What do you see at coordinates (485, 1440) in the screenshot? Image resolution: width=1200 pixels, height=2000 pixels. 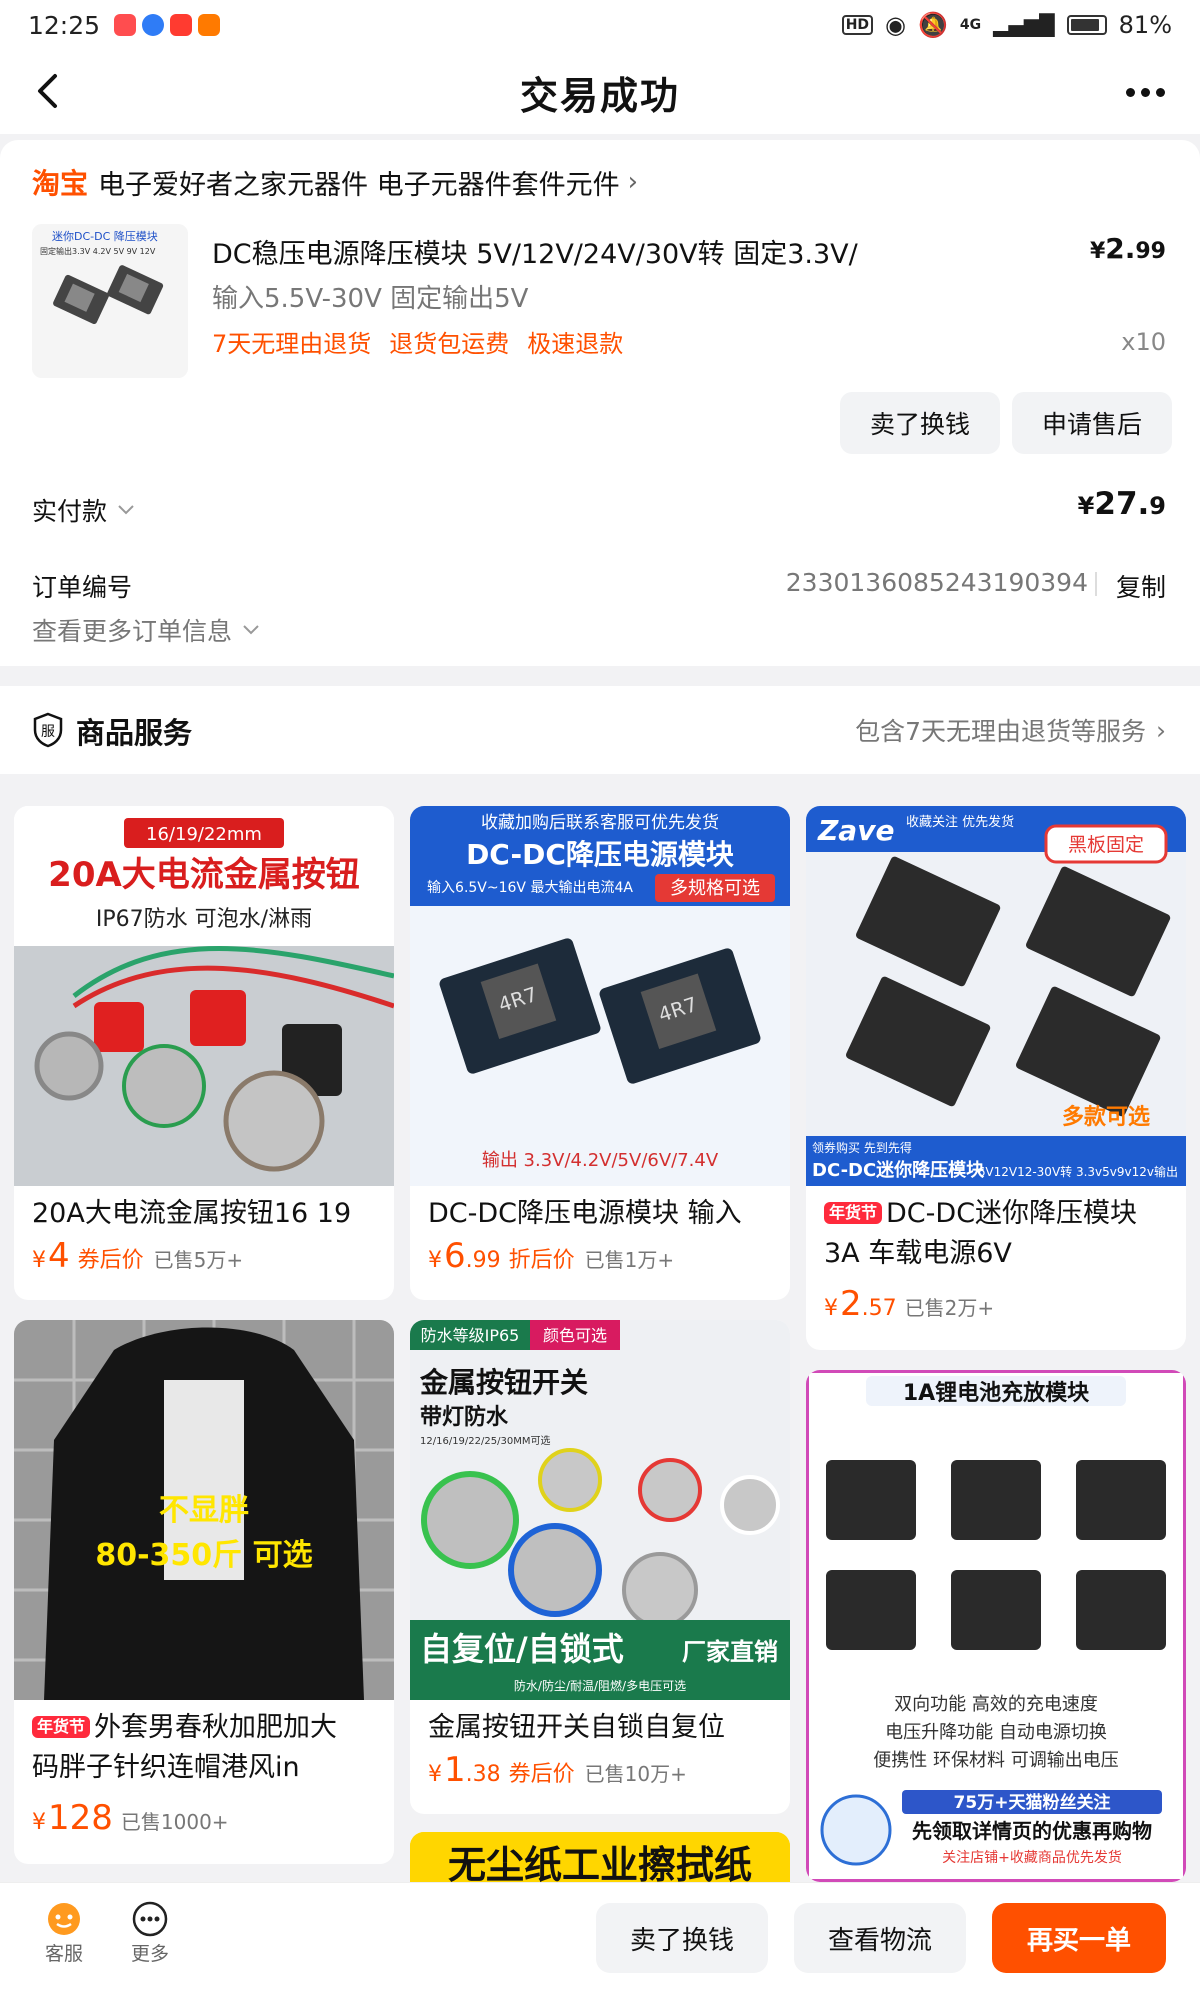 I see `svg-text: 12/16/19/22/25/30MM可选` at bounding box center [485, 1440].